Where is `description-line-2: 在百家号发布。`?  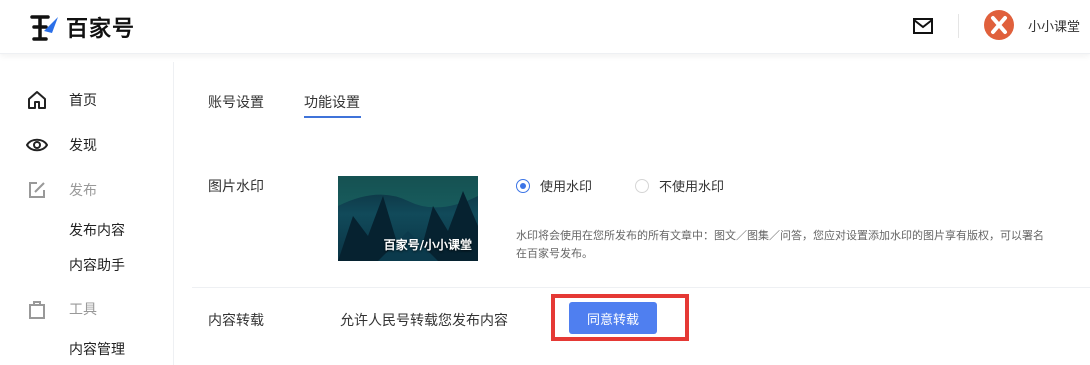 description-line-2: 在百家号发布。 is located at coordinates (554, 253).